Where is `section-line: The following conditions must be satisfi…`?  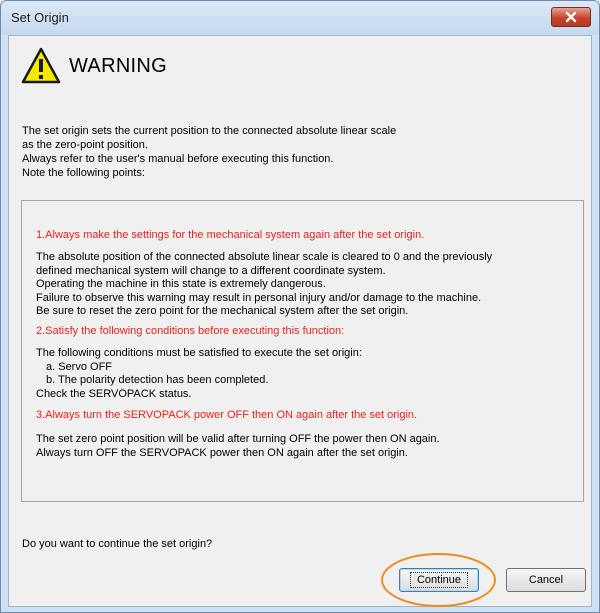
section-line: The following conditions must be satisfi… is located at coordinates (199, 353).